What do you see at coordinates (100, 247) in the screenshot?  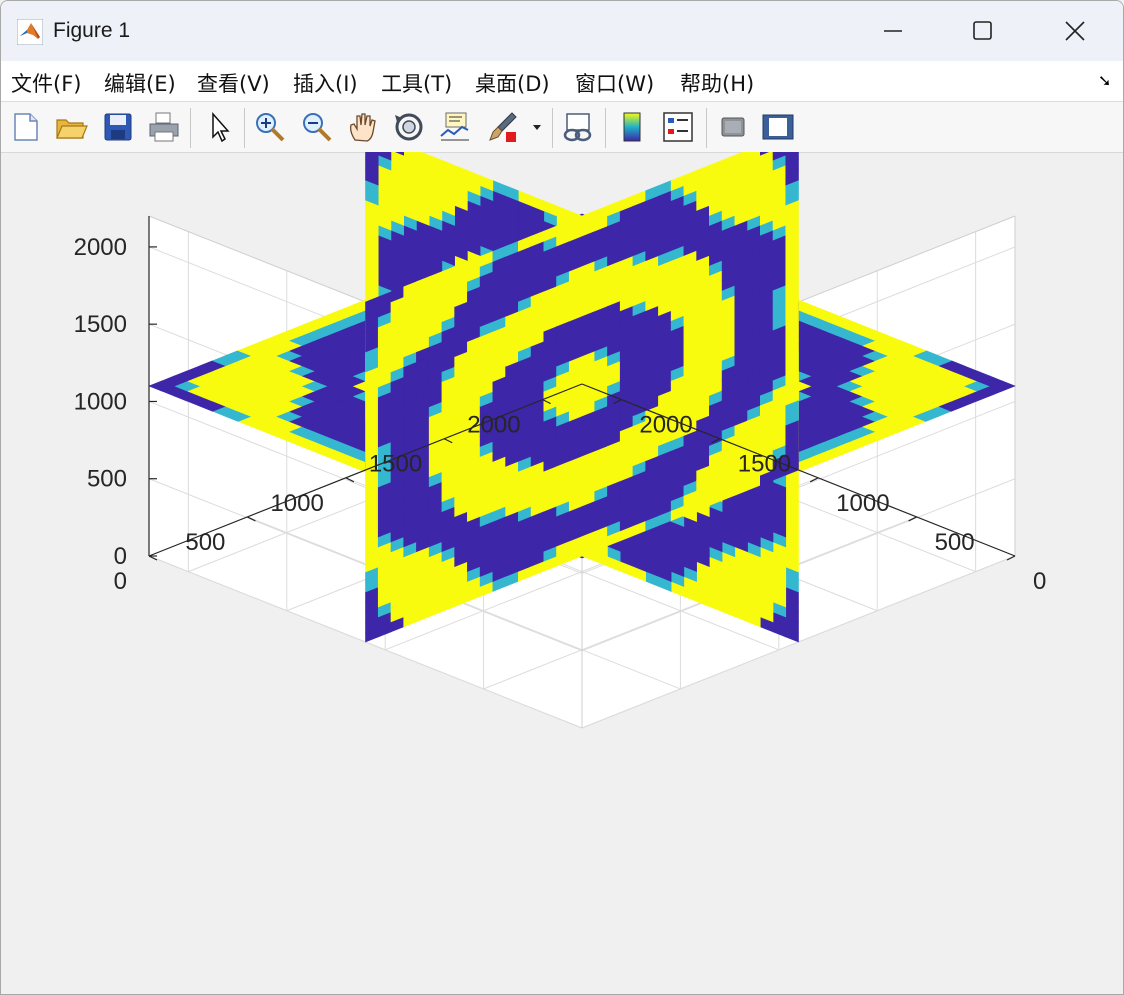 I see `z-tick-label: 2000` at bounding box center [100, 247].